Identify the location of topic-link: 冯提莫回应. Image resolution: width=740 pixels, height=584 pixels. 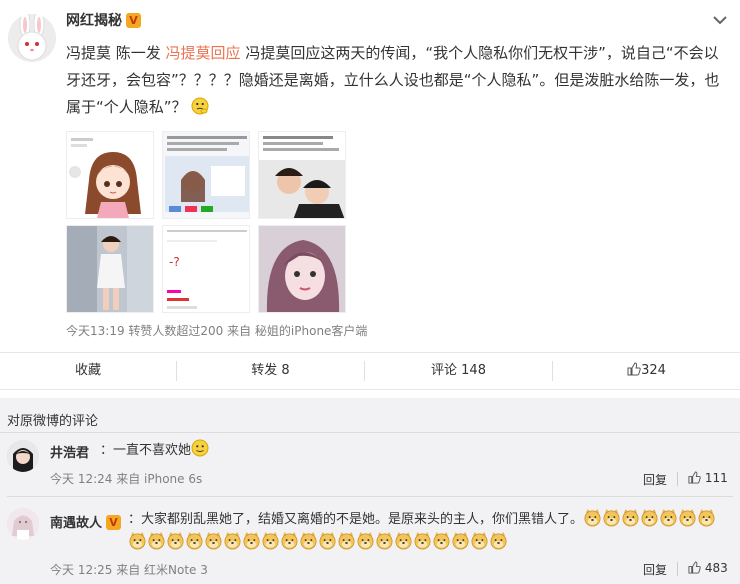
(203, 53).